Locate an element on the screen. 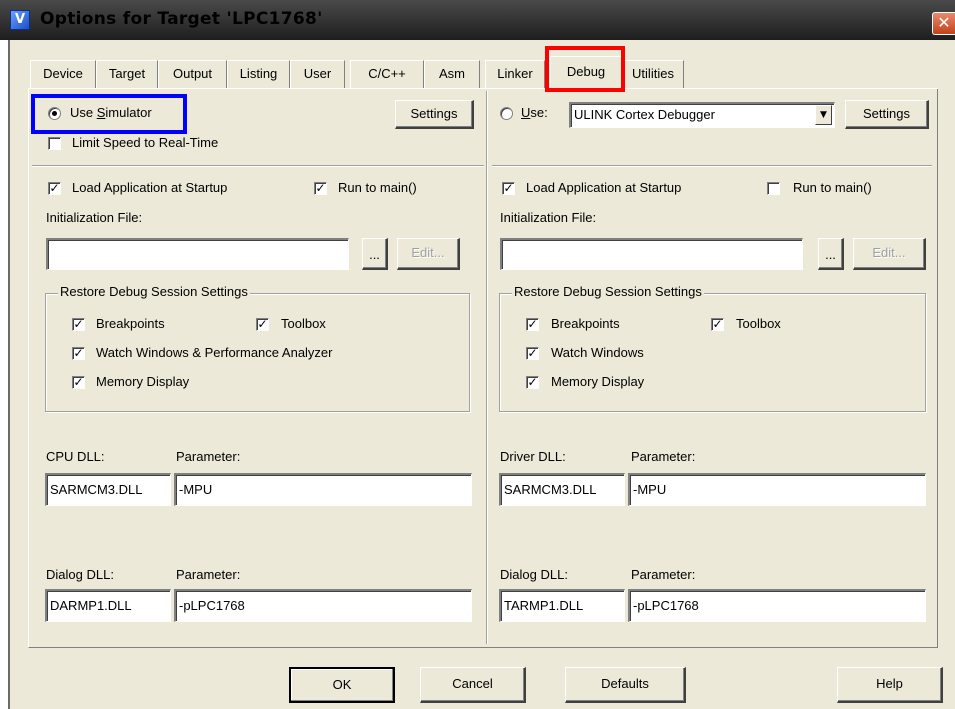 The height and width of the screenshot is (709, 955). label-part: Use is located at coordinates (83, 112).